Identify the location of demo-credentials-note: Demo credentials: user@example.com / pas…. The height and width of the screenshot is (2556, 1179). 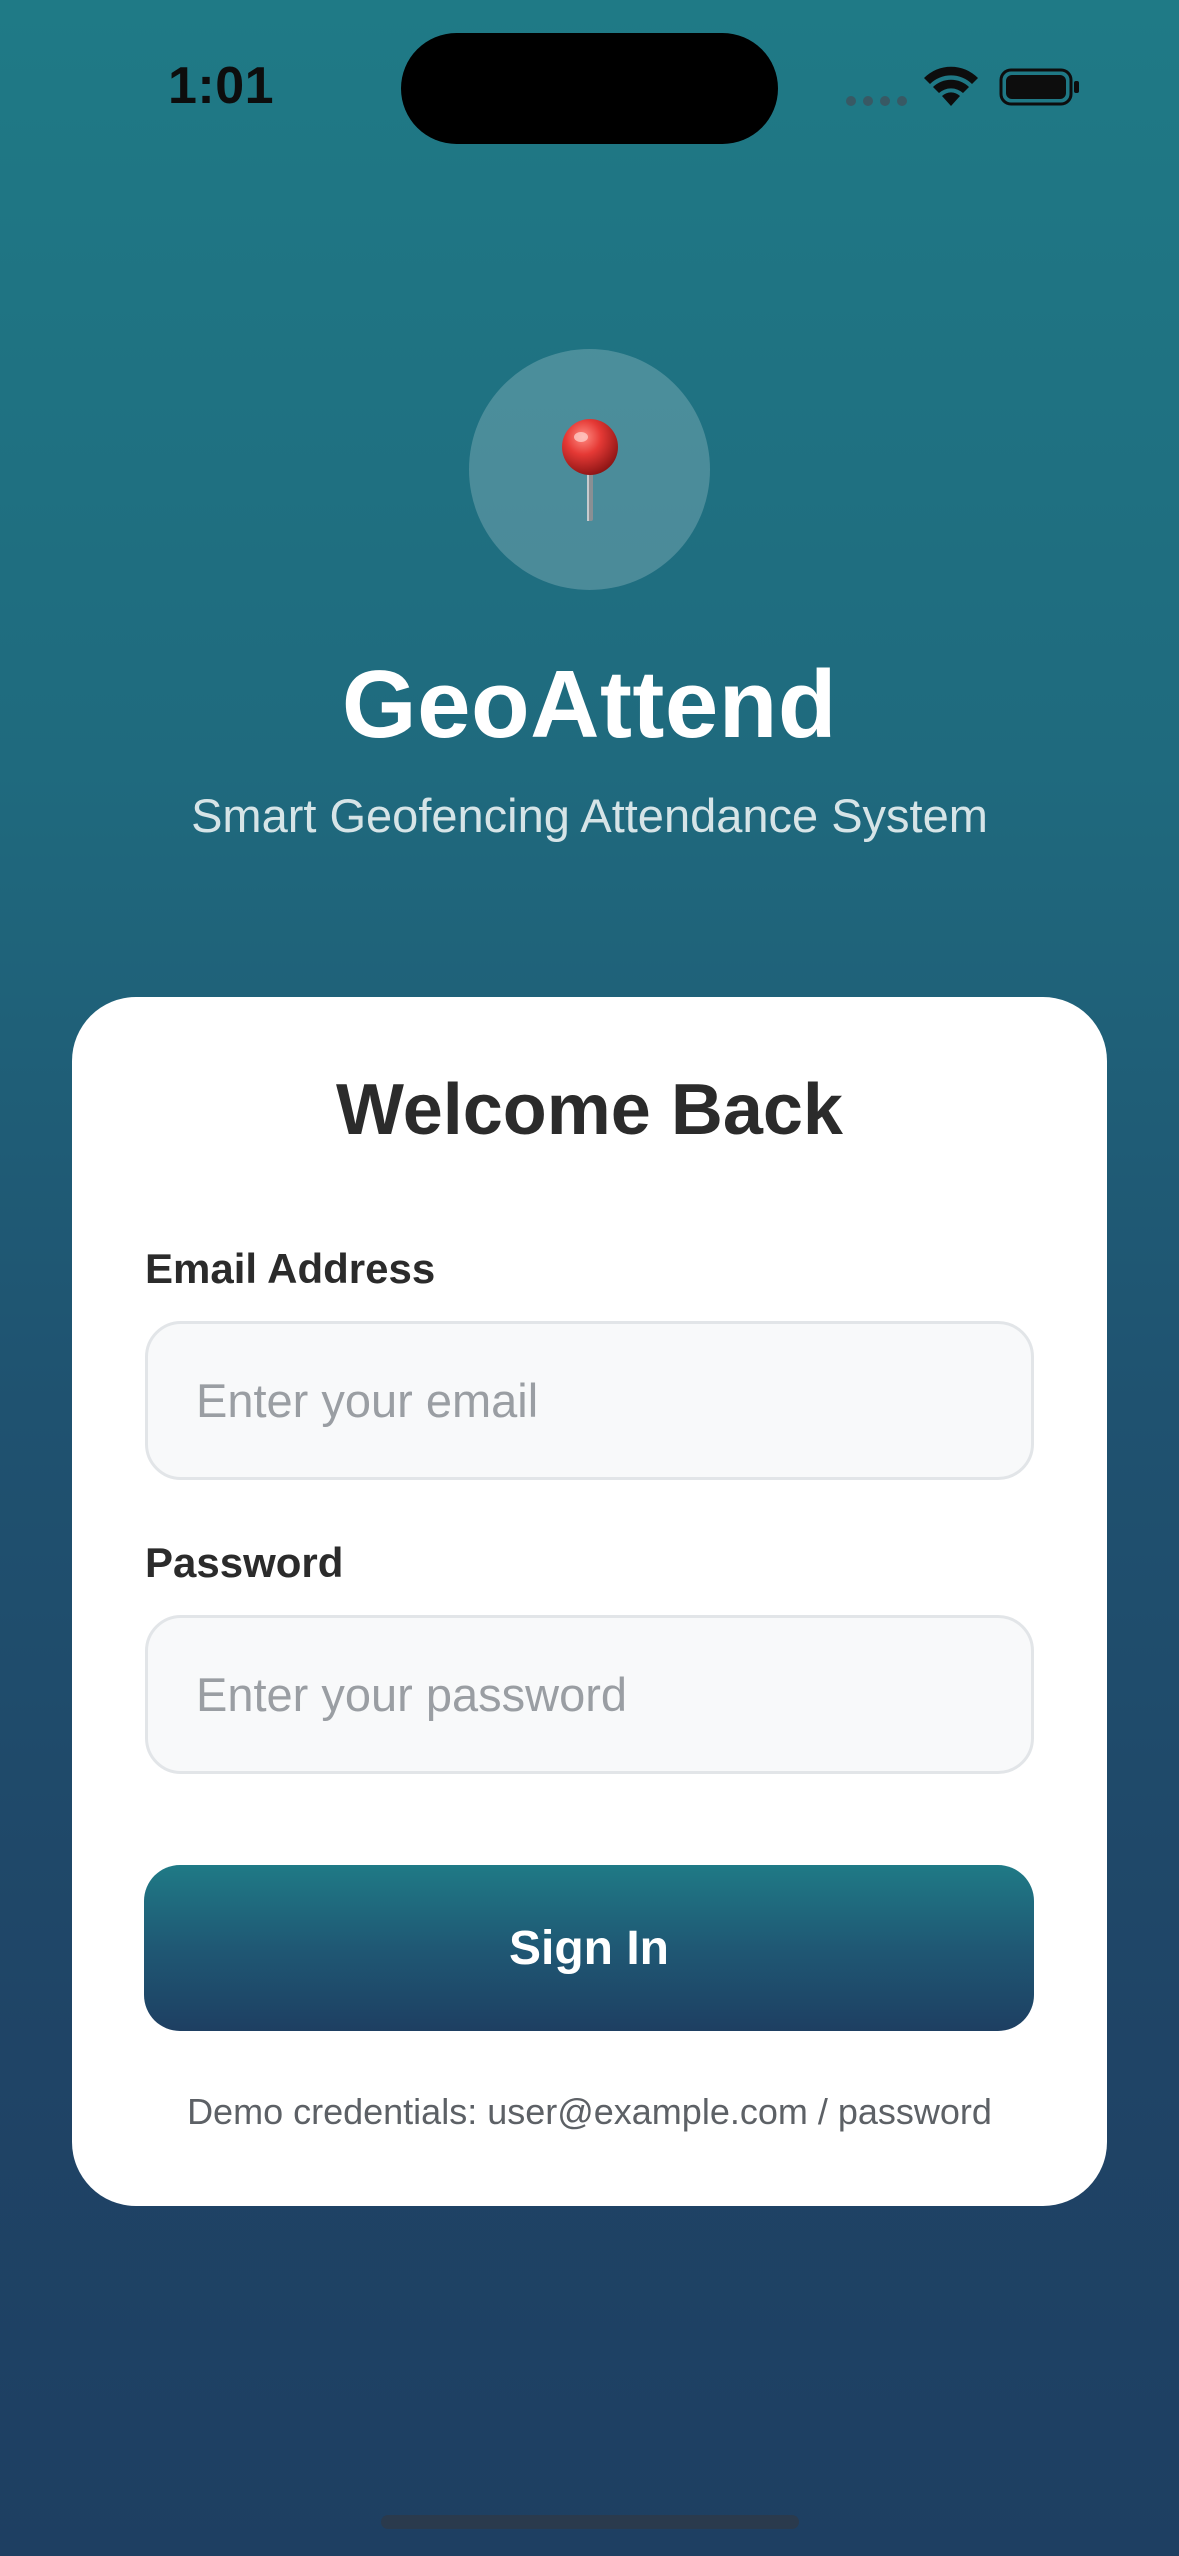
(589, 2111).